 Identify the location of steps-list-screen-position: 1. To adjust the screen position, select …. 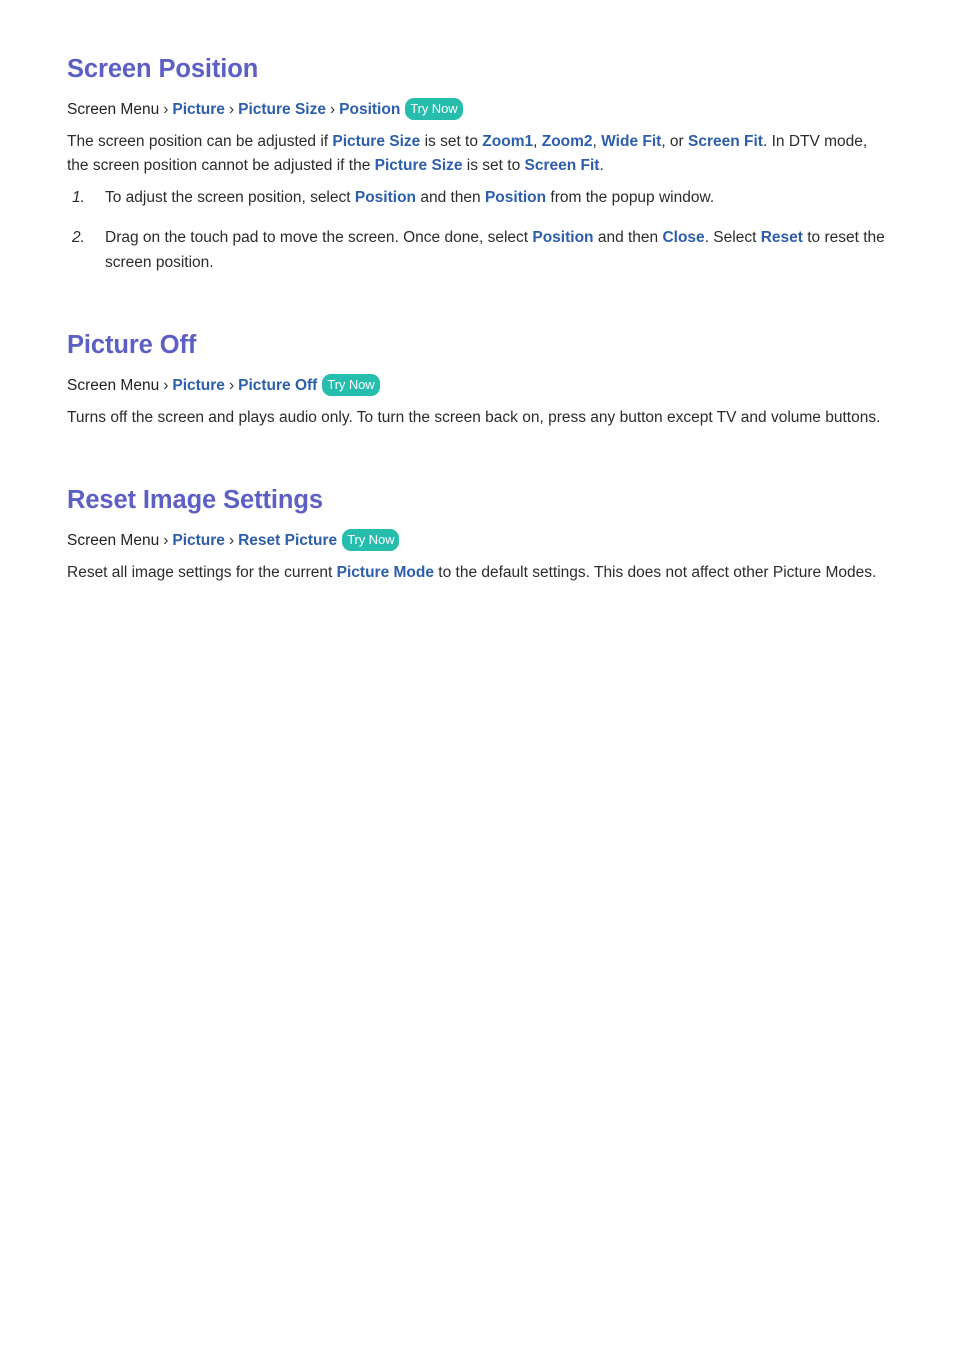
(477, 229).